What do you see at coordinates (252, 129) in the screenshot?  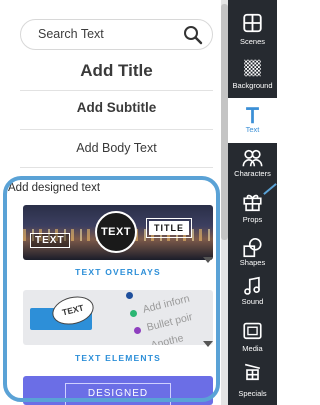 I see `sidebar-item-label: Text` at bounding box center [252, 129].